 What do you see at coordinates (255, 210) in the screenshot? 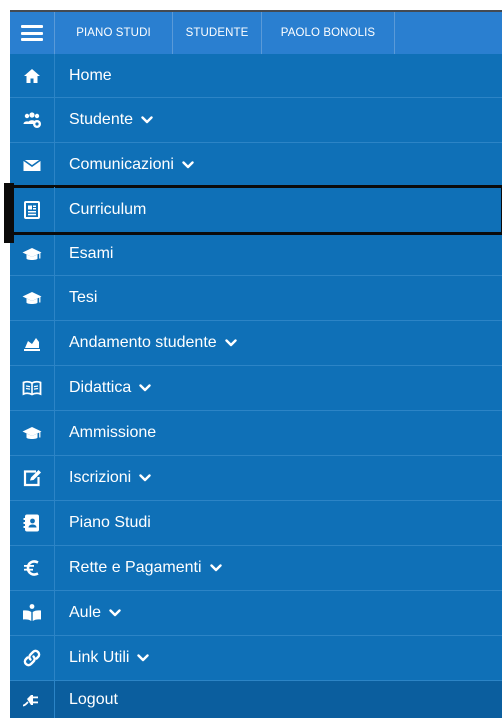
I see `sidebar-item-curriculum: Curriculum` at bounding box center [255, 210].